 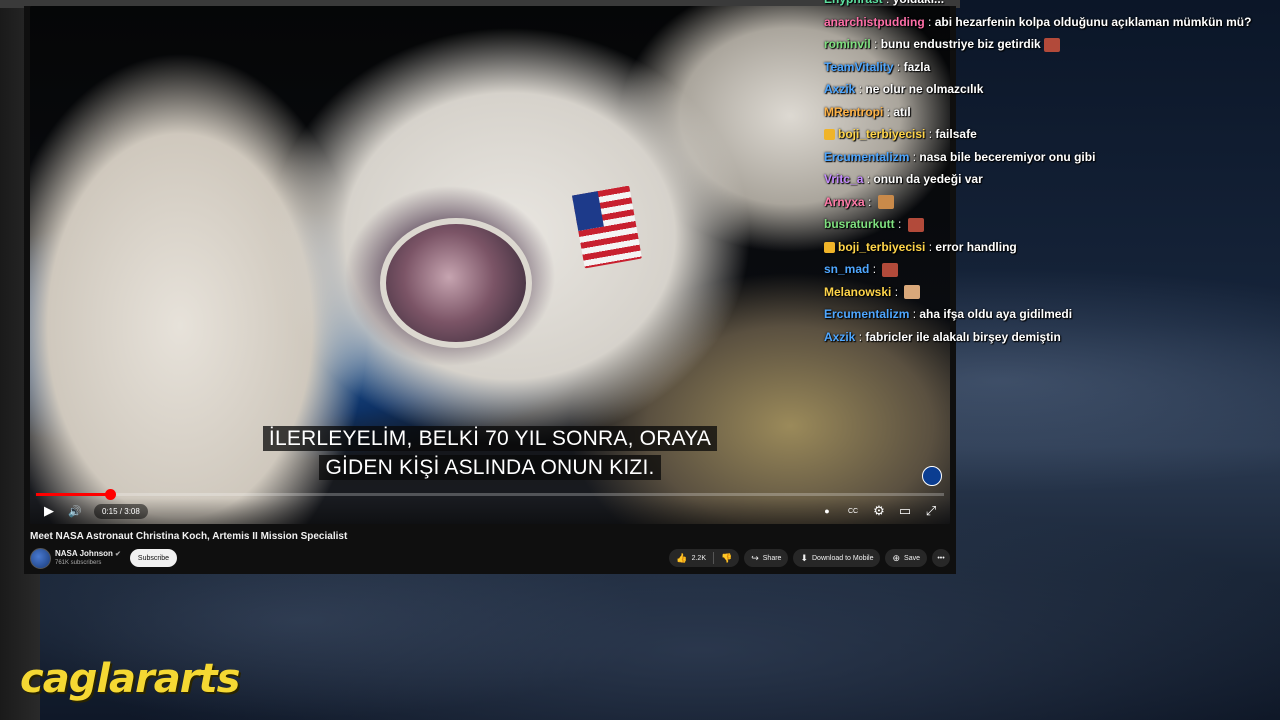 I want to click on download-label: Download to Mobile, so click(x=843, y=558).